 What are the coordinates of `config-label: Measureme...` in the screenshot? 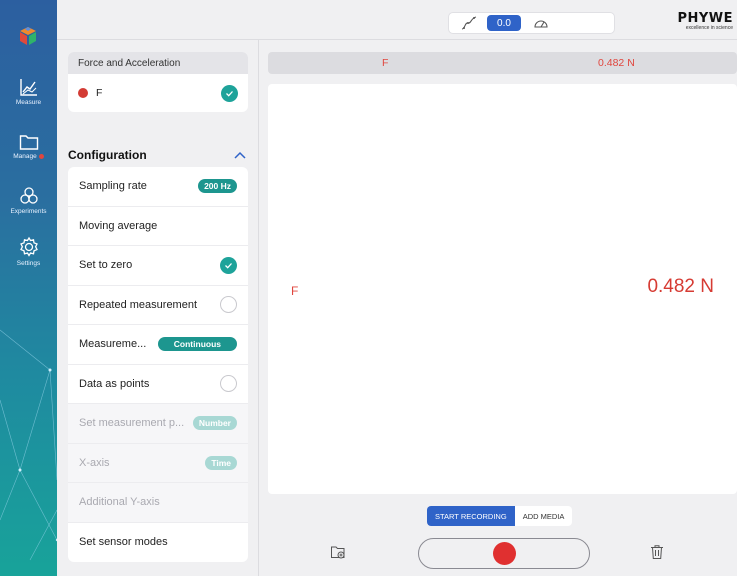 It's located at (113, 344).